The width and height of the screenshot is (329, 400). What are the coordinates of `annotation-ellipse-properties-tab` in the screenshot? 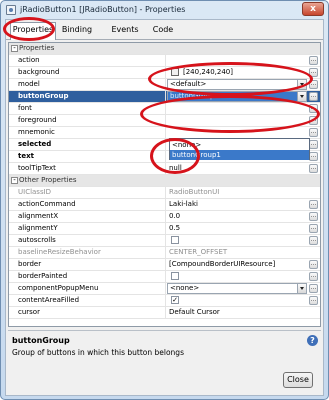 It's located at (29, 29).